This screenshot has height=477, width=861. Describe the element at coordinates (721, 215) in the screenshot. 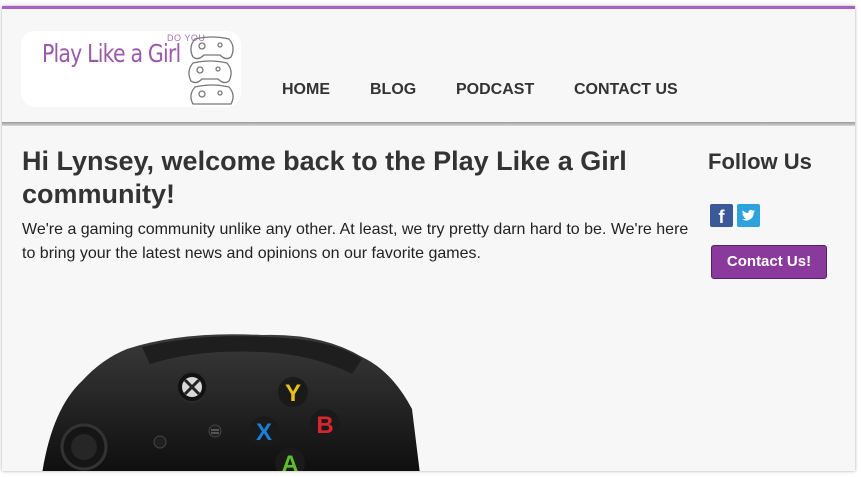

I see `facebook-icon: f` at that location.